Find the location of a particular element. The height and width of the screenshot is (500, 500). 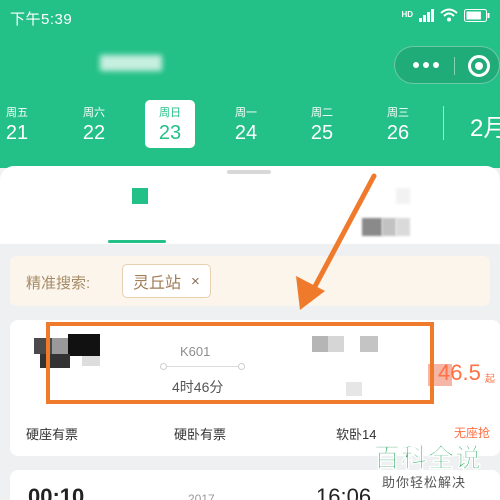

watermark-logo: 百科全说 助你轻松解决 is located at coordinates (434, 466).